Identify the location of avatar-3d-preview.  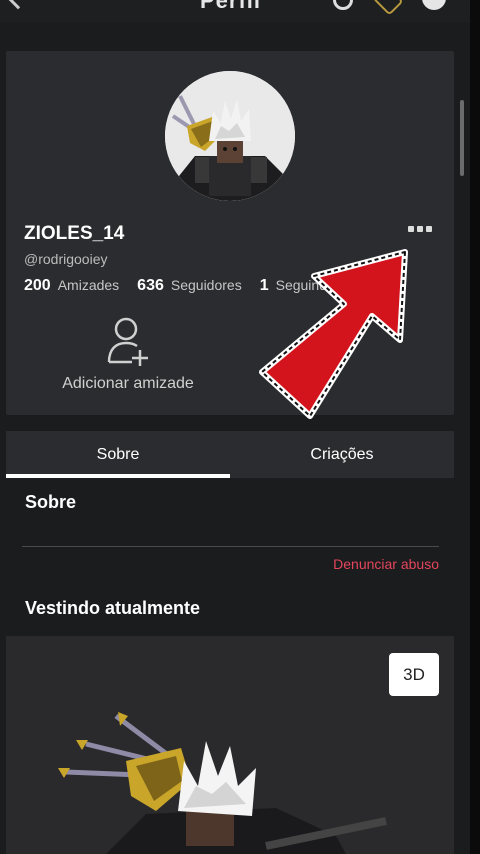
(222, 783).